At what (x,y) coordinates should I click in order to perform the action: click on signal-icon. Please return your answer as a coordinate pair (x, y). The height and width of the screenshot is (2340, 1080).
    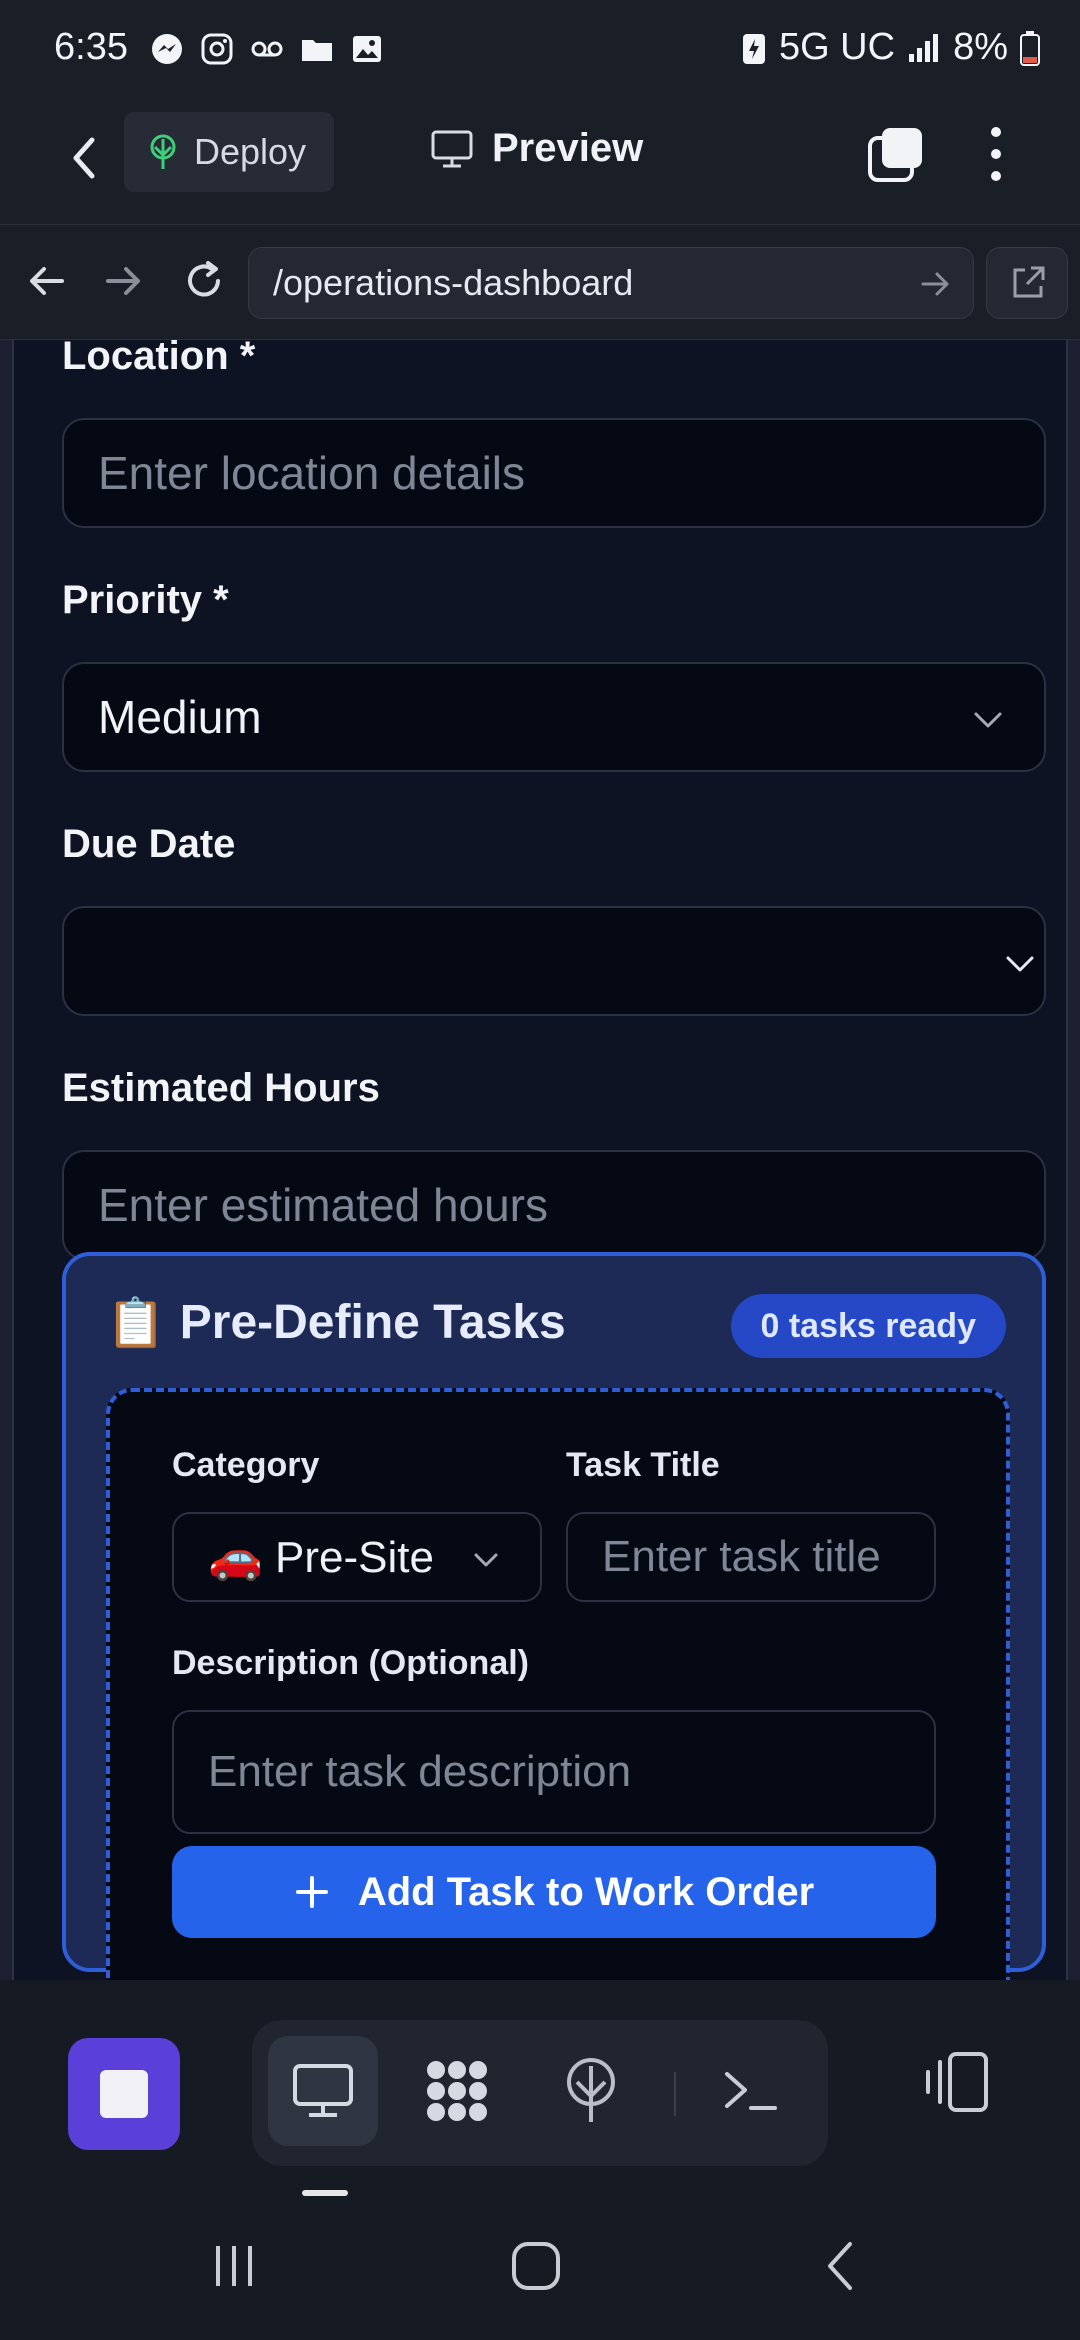
    Looking at the image, I should click on (924, 47).